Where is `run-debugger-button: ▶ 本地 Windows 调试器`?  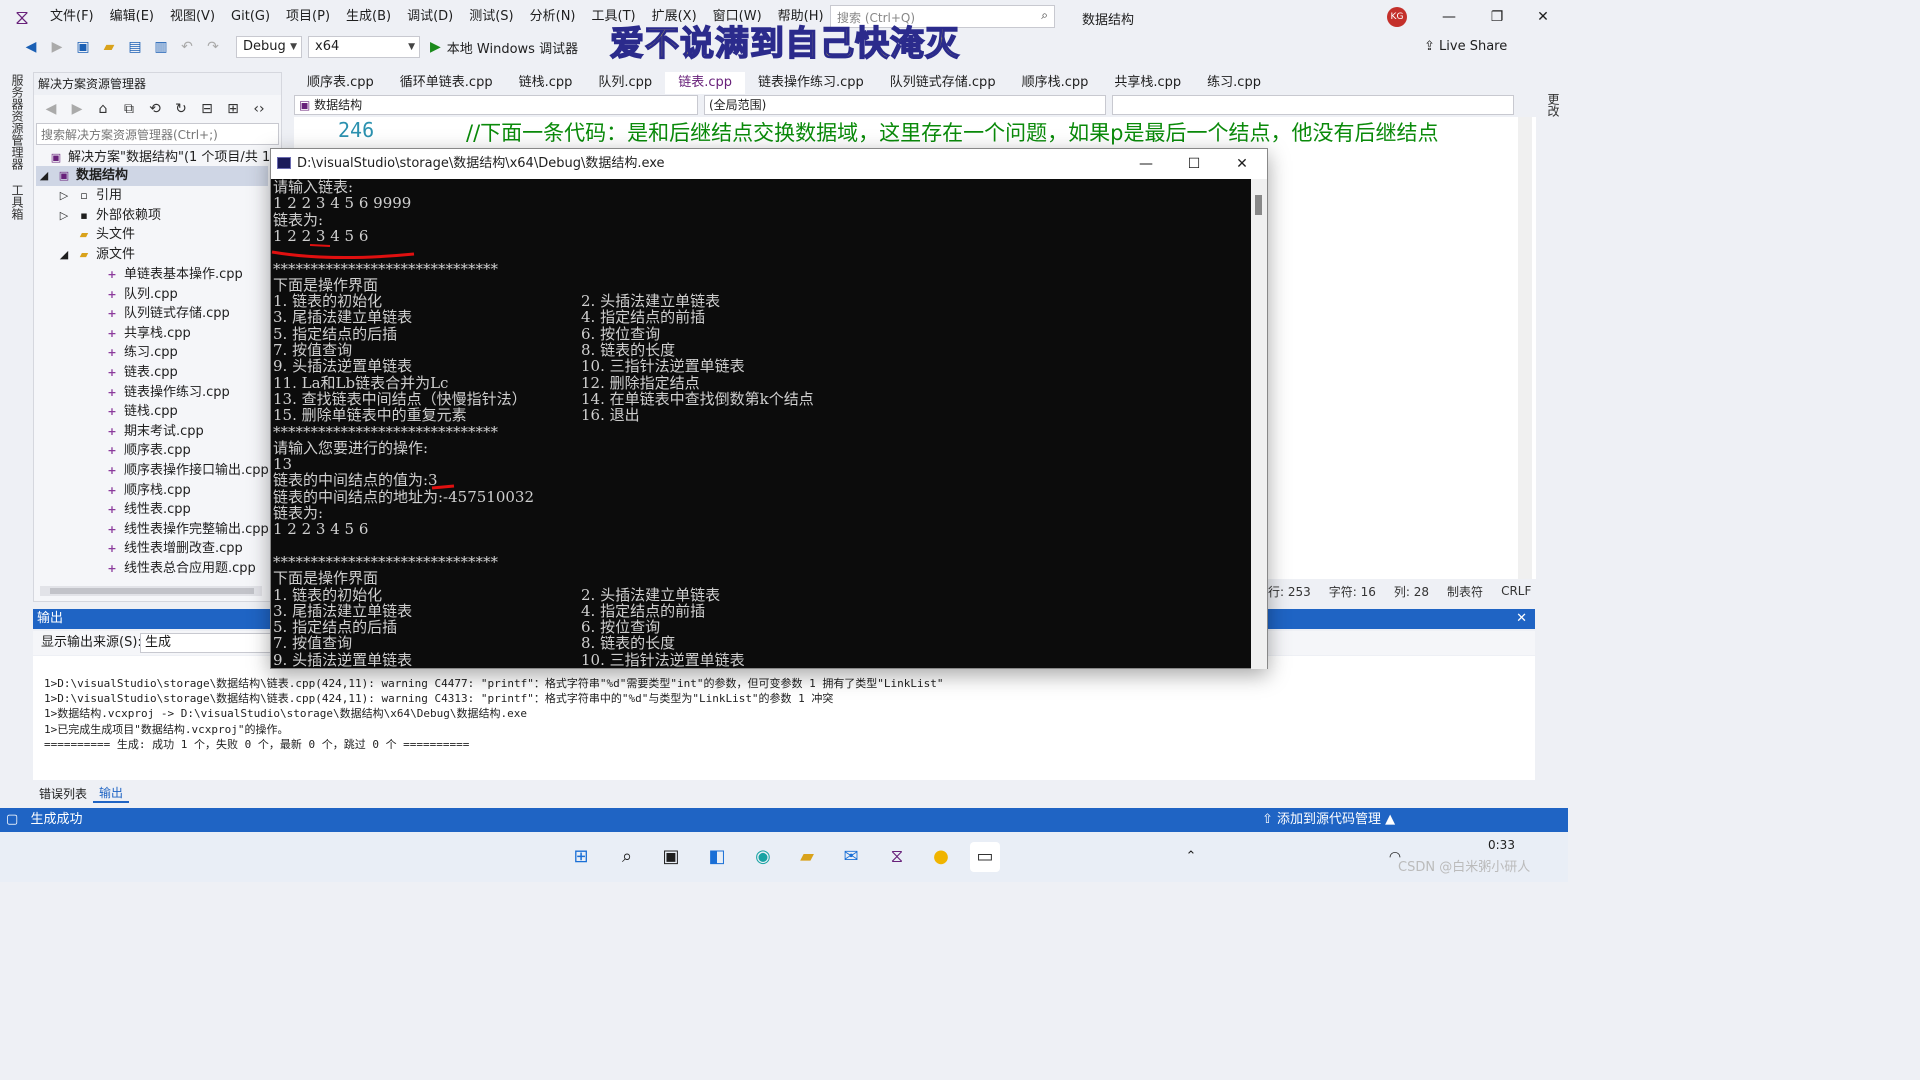 run-debugger-button: ▶ 本地 Windows 调试器 is located at coordinates (504, 47).